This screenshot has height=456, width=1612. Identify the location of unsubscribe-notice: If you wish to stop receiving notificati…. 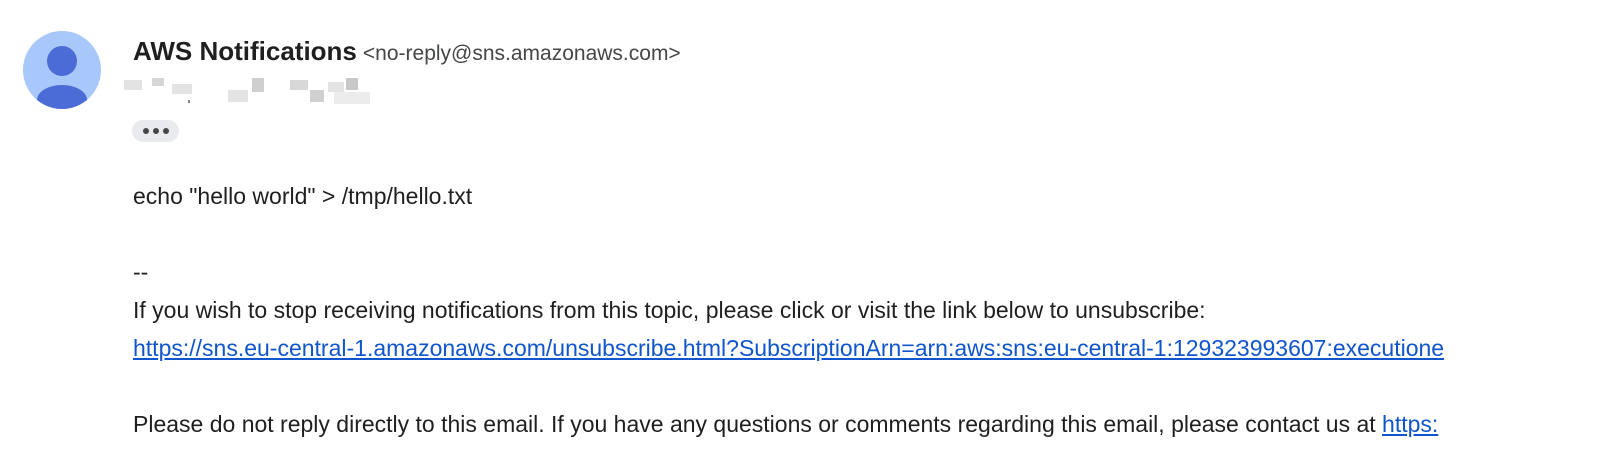
(669, 310).